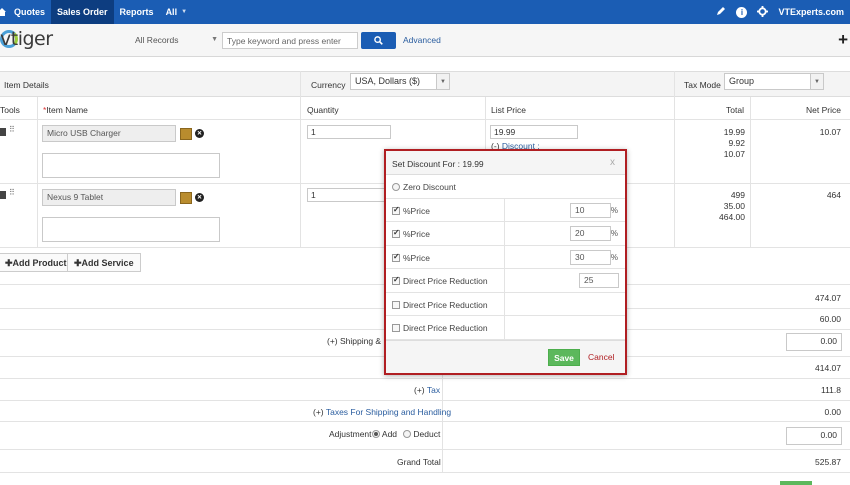 The height and width of the screenshot is (485, 850). Describe the element at coordinates (599, 280) in the screenshot. I see `direct-reduction-input: 25` at that location.